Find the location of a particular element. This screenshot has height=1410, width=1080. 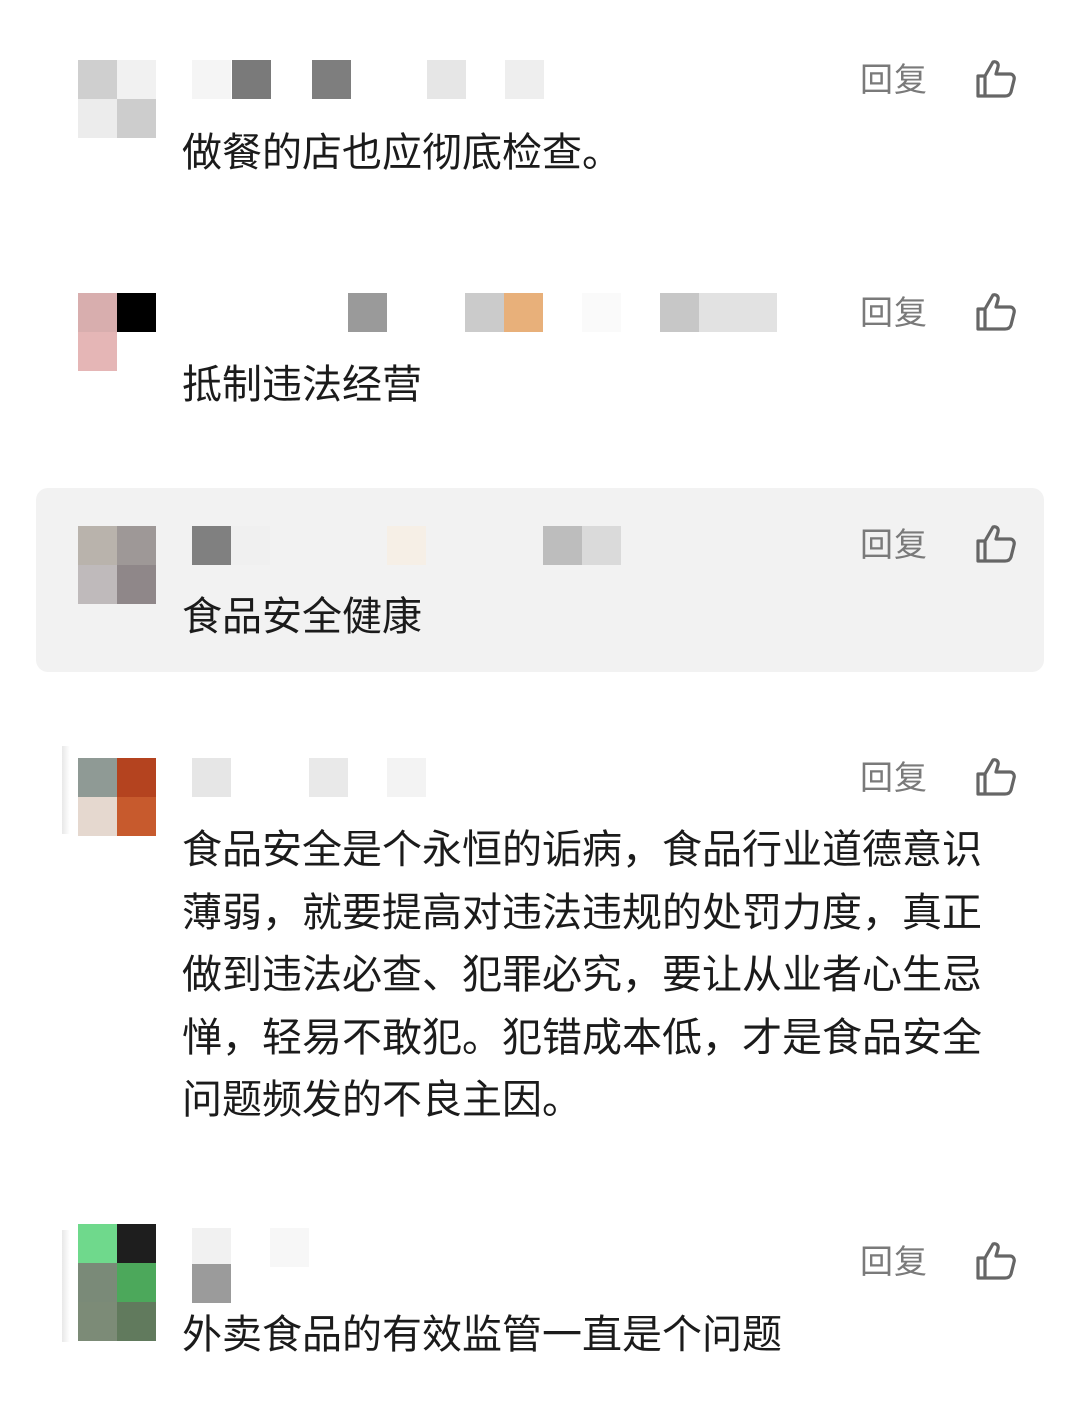

comment-text: 食品安全健康 is located at coordinates (302, 617).